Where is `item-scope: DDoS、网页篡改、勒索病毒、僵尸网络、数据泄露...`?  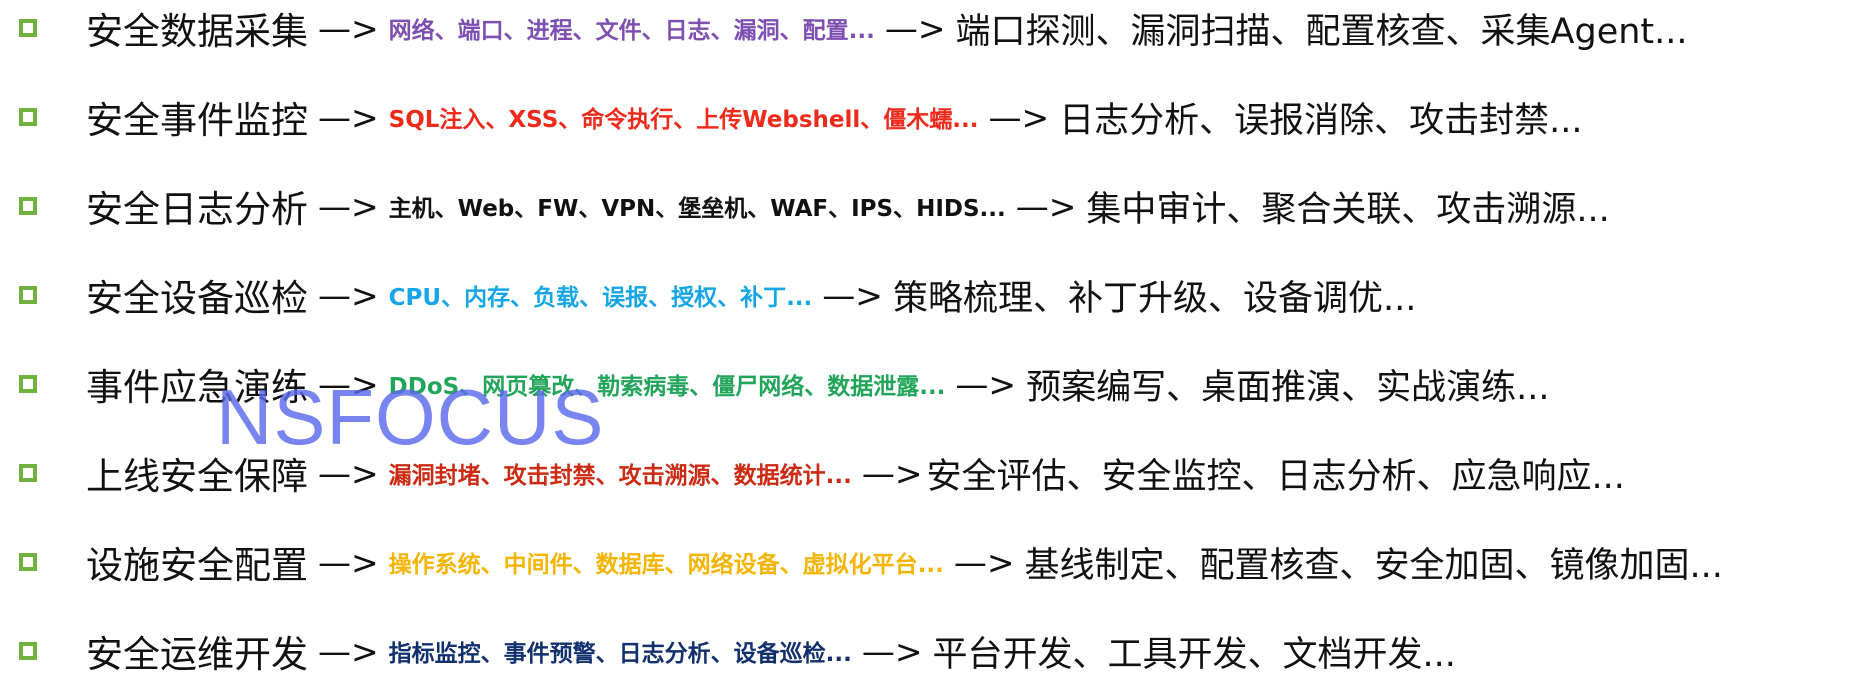 item-scope: DDoS、网页篡改、勒索病毒、僵尸网络、数据泄露... is located at coordinates (667, 387).